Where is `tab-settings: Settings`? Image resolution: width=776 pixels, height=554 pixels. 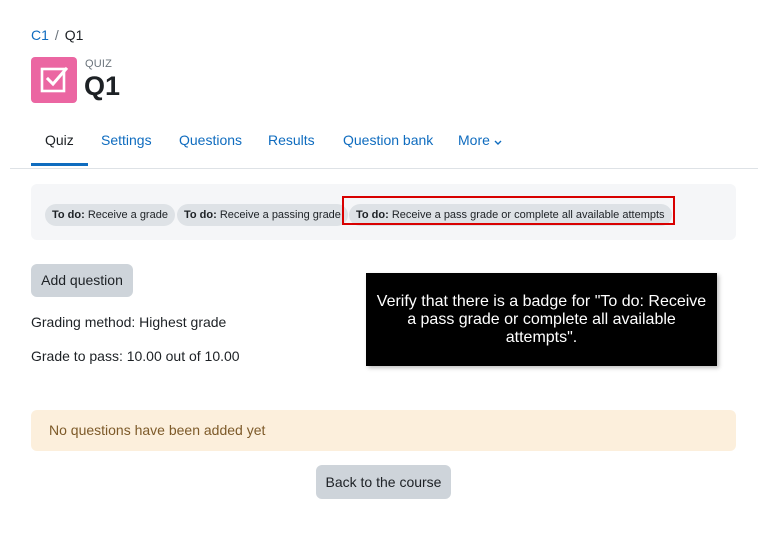
tab-settings: Settings is located at coordinates (126, 142).